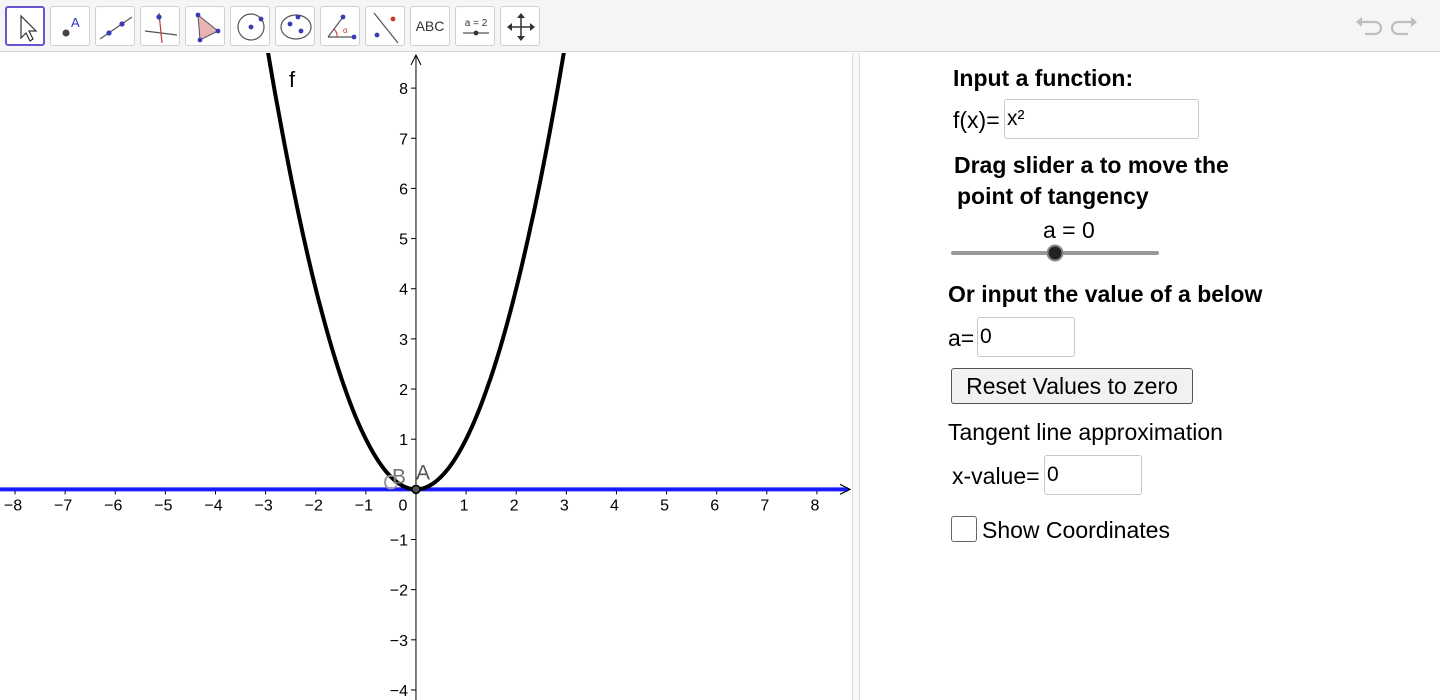  I want to click on x-tick-label: −1, so click(364, 505).